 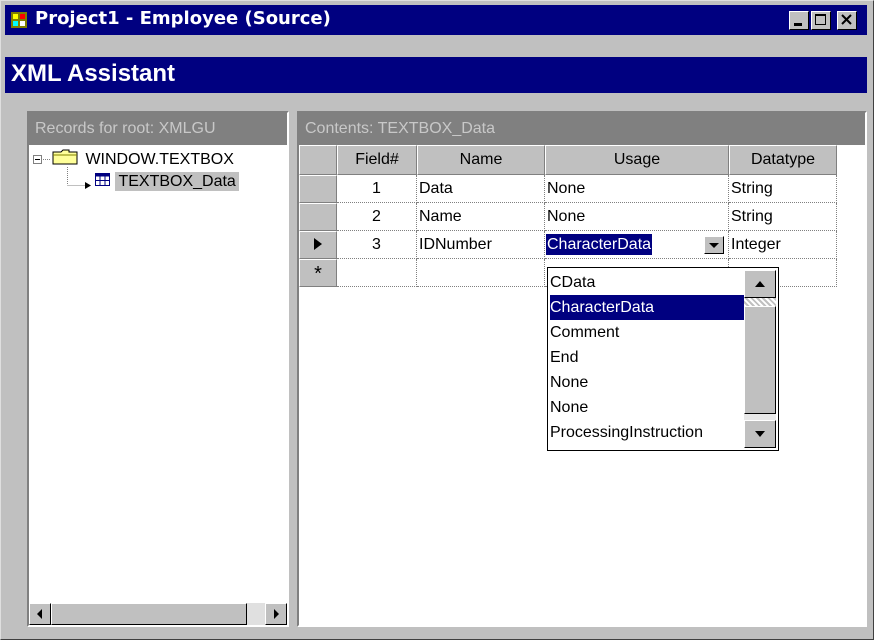 What do you see at coordinates (647, 332) in the screenshot?
I see `dropdown-option: Comment` at bounding box center [647, 332].